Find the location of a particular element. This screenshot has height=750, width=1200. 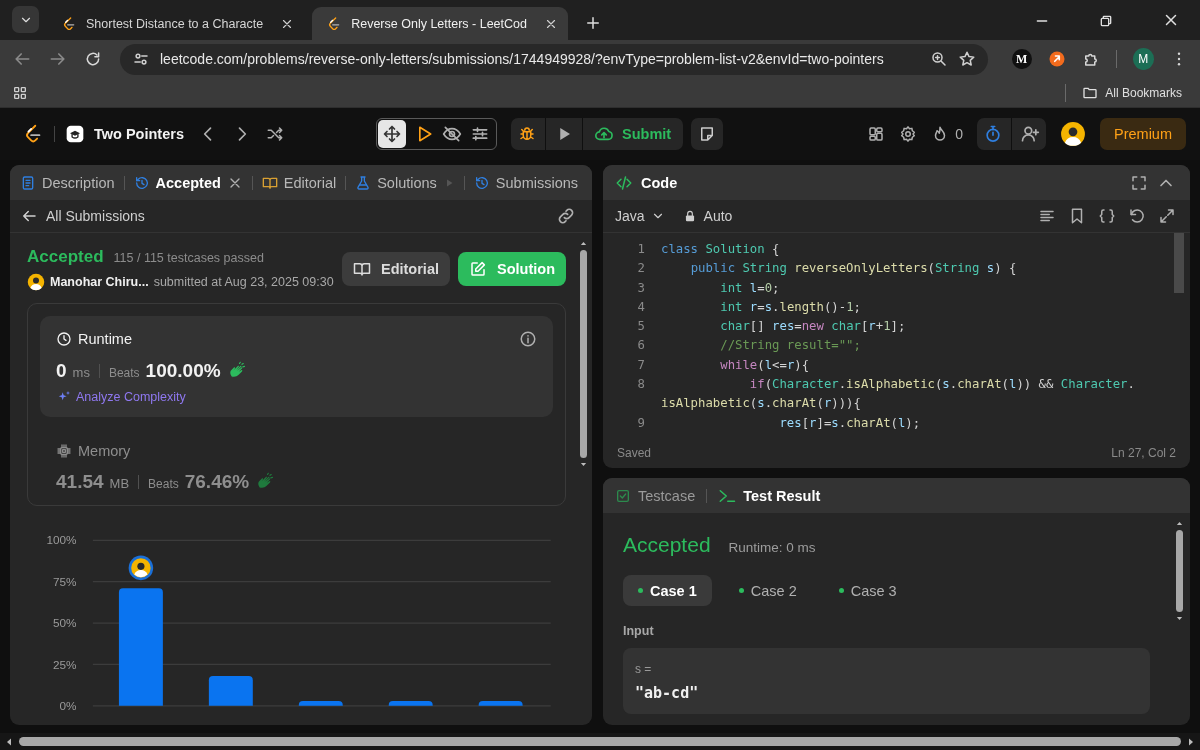

code-line: //String result=""; is located at coordinates (790, 346).